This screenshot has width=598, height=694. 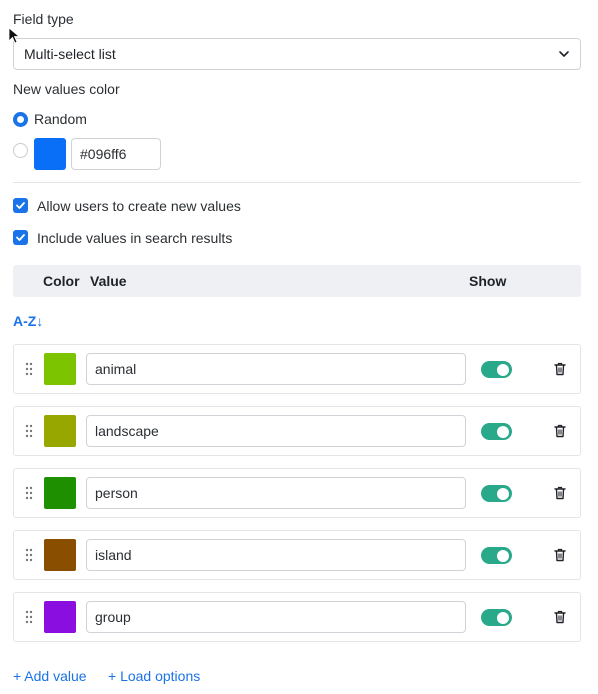 I want to click on value-text-input: person, so click(x=276, y=493).